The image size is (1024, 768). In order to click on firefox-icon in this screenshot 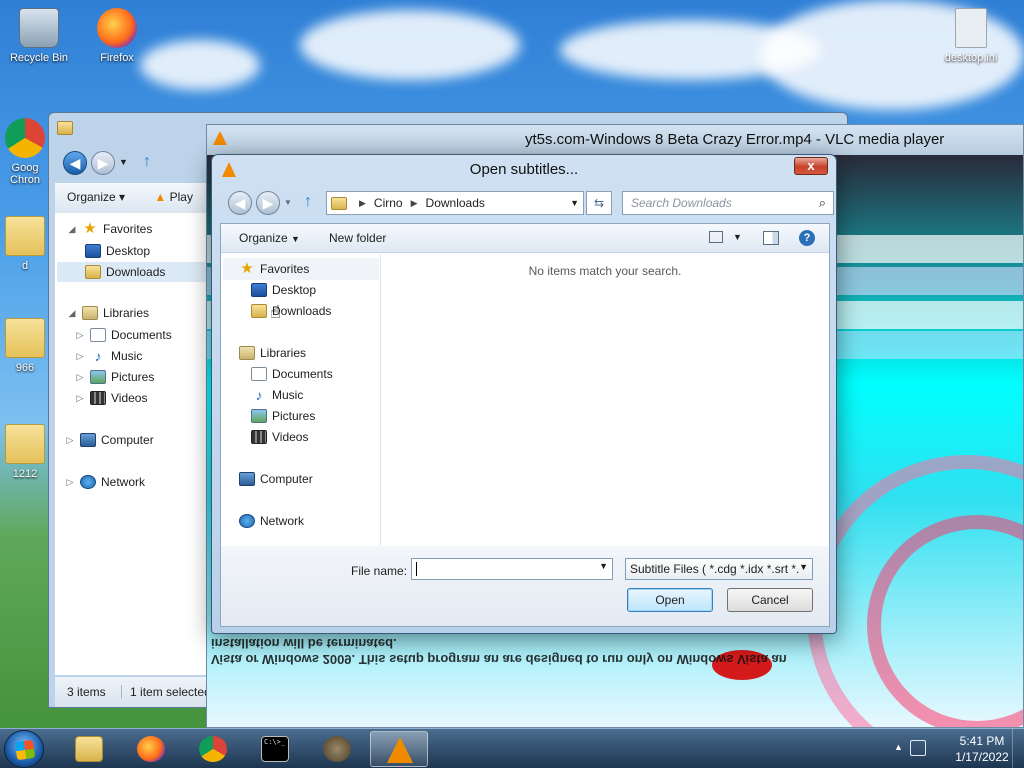, I will do `click(151, 749)`.